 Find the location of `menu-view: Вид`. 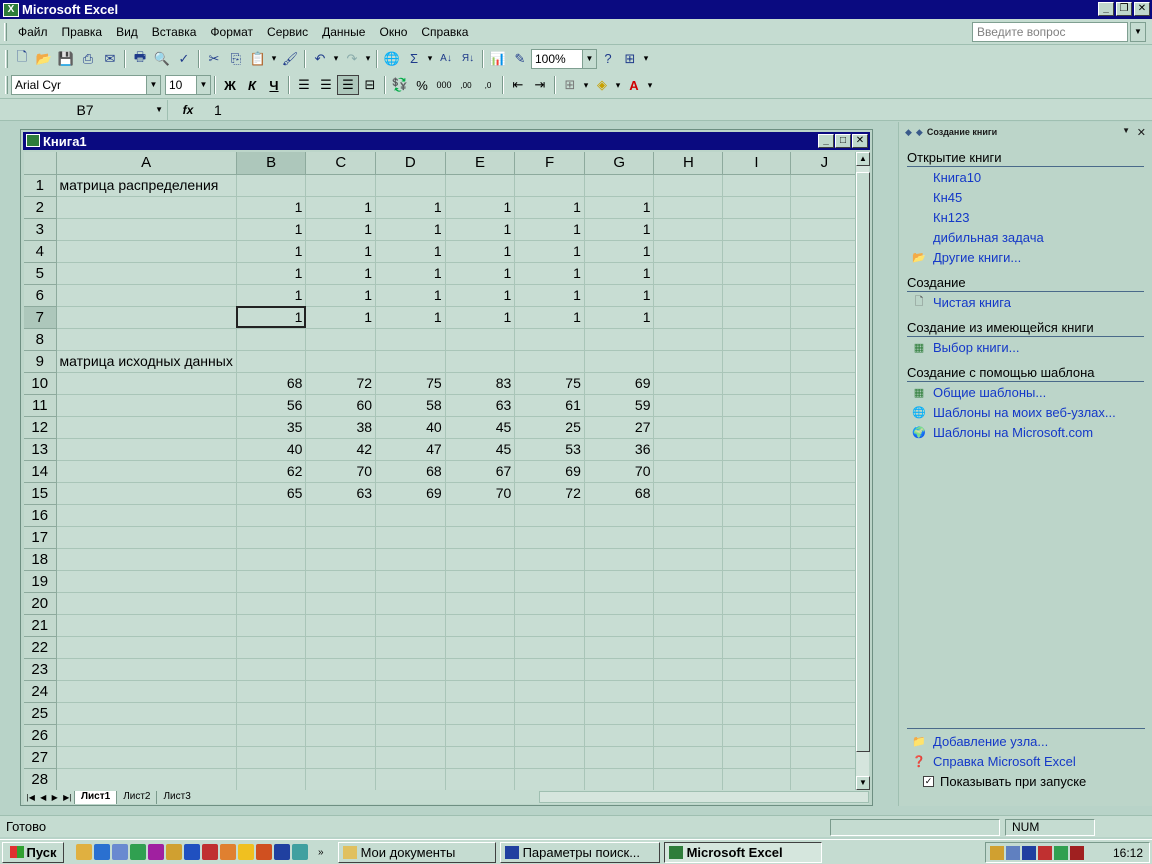

menu-view: Вид is located at coordinates (127, 32).